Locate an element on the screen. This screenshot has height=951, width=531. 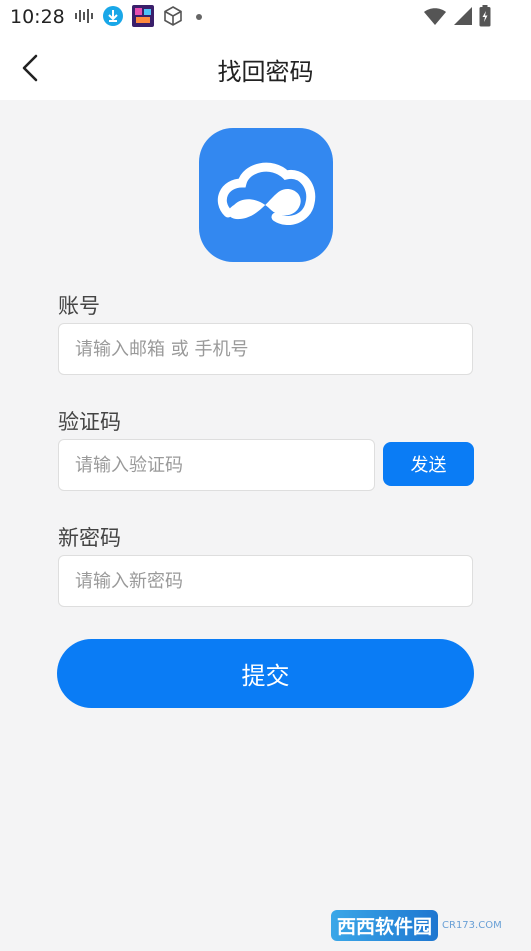
dot-icon is located at coordinates (199, 18).